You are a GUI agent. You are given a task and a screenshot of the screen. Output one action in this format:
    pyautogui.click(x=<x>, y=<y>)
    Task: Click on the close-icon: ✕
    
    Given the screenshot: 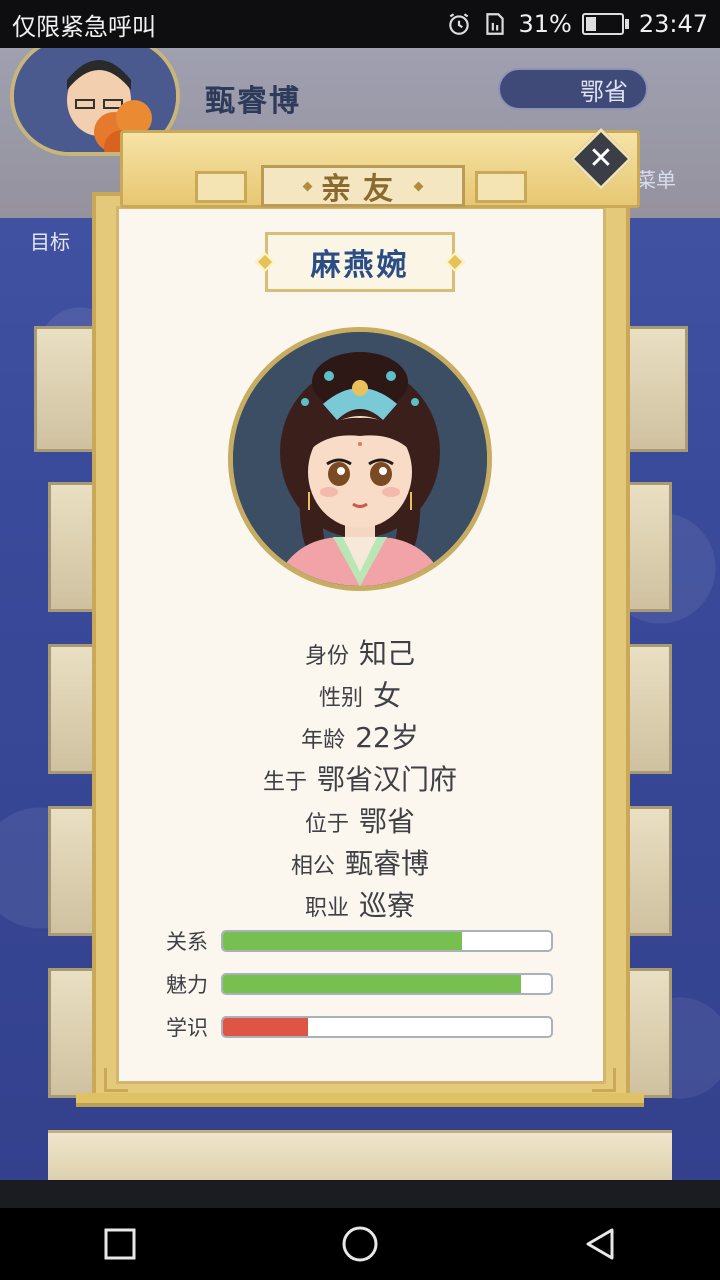 What is the action you would take?
    pyautogui.click(x=601, y=158)
    